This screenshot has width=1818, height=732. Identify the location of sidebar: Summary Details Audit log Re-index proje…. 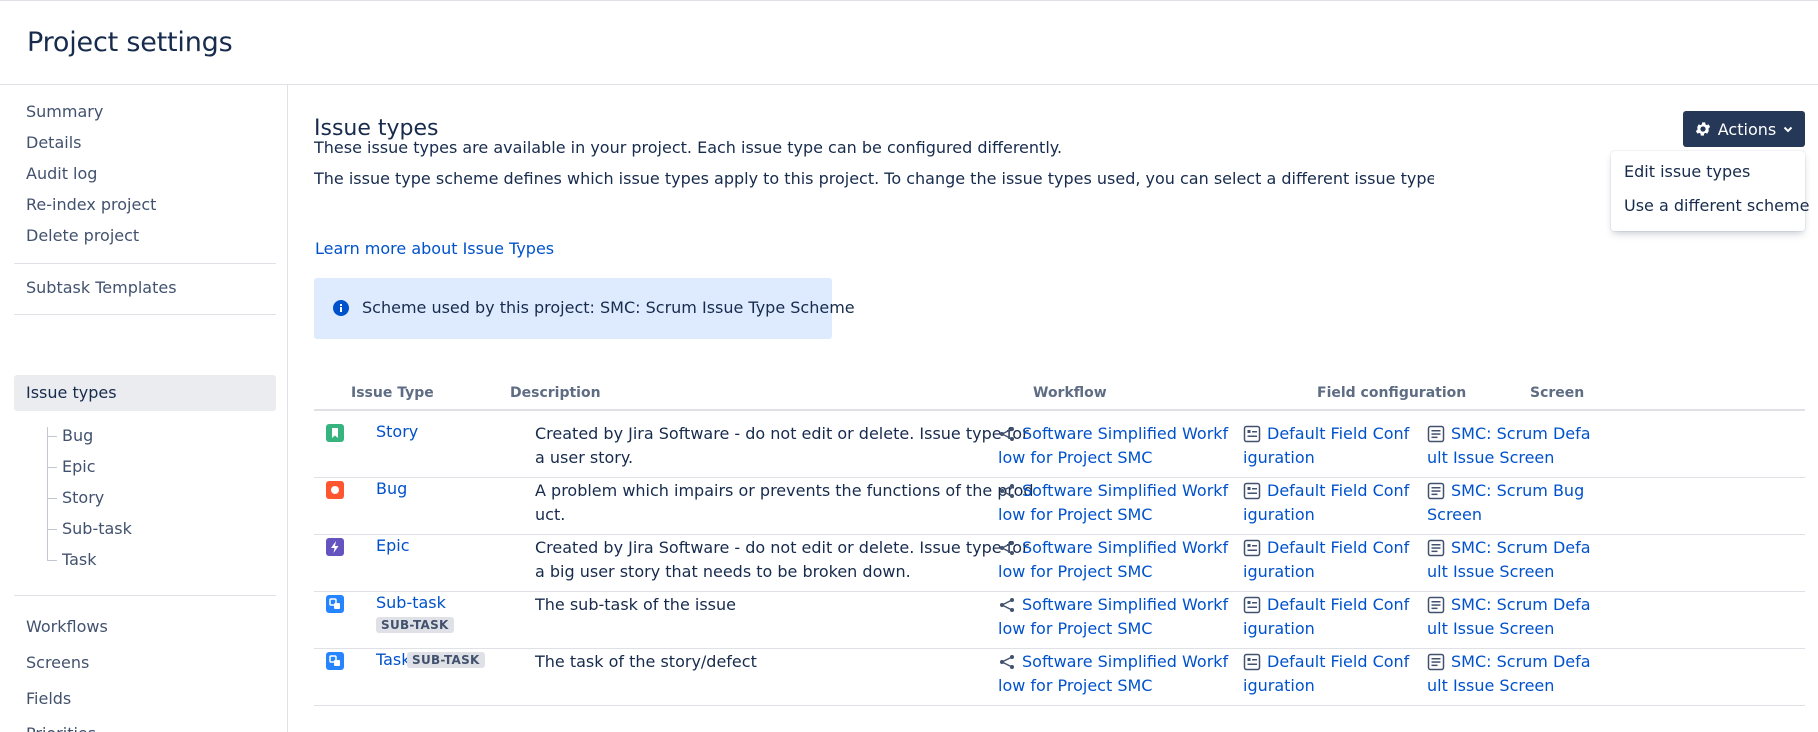
(144, 408).